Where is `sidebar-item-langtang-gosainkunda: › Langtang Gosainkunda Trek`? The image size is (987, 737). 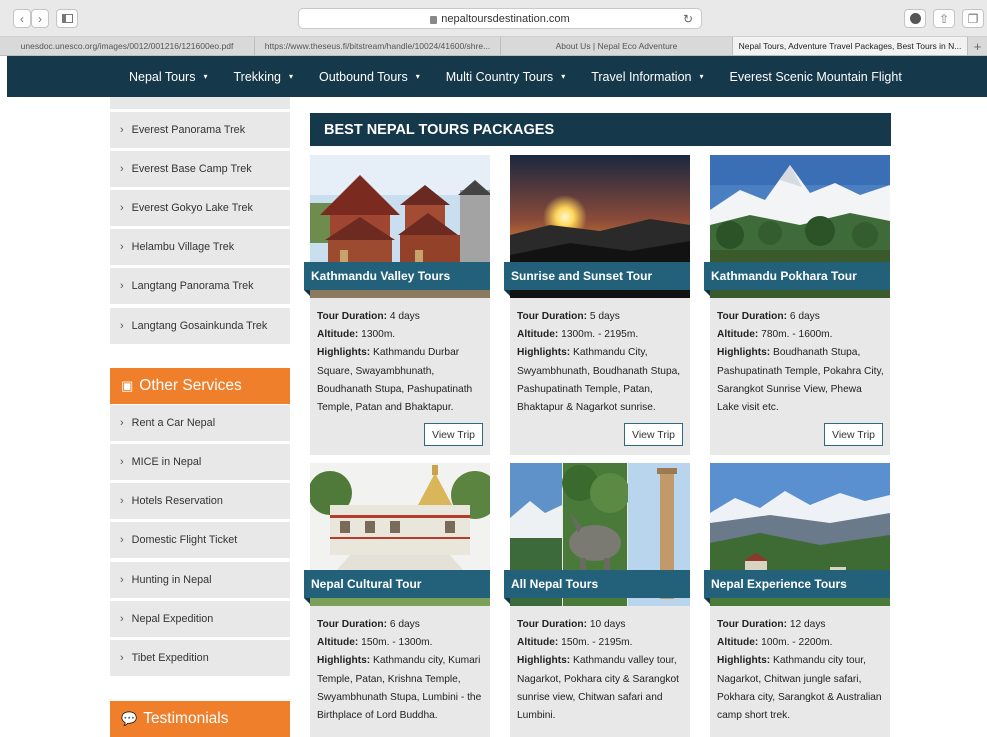 sidebar-item-langtang-gosainkunda: › Langtang Gosainkunda Trek is located at coordinates (200, 326).